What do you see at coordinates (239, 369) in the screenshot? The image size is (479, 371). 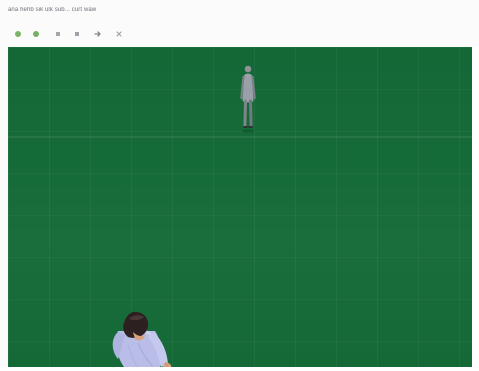 I see `window-bottom-edge` at bounding box center [239, 369].